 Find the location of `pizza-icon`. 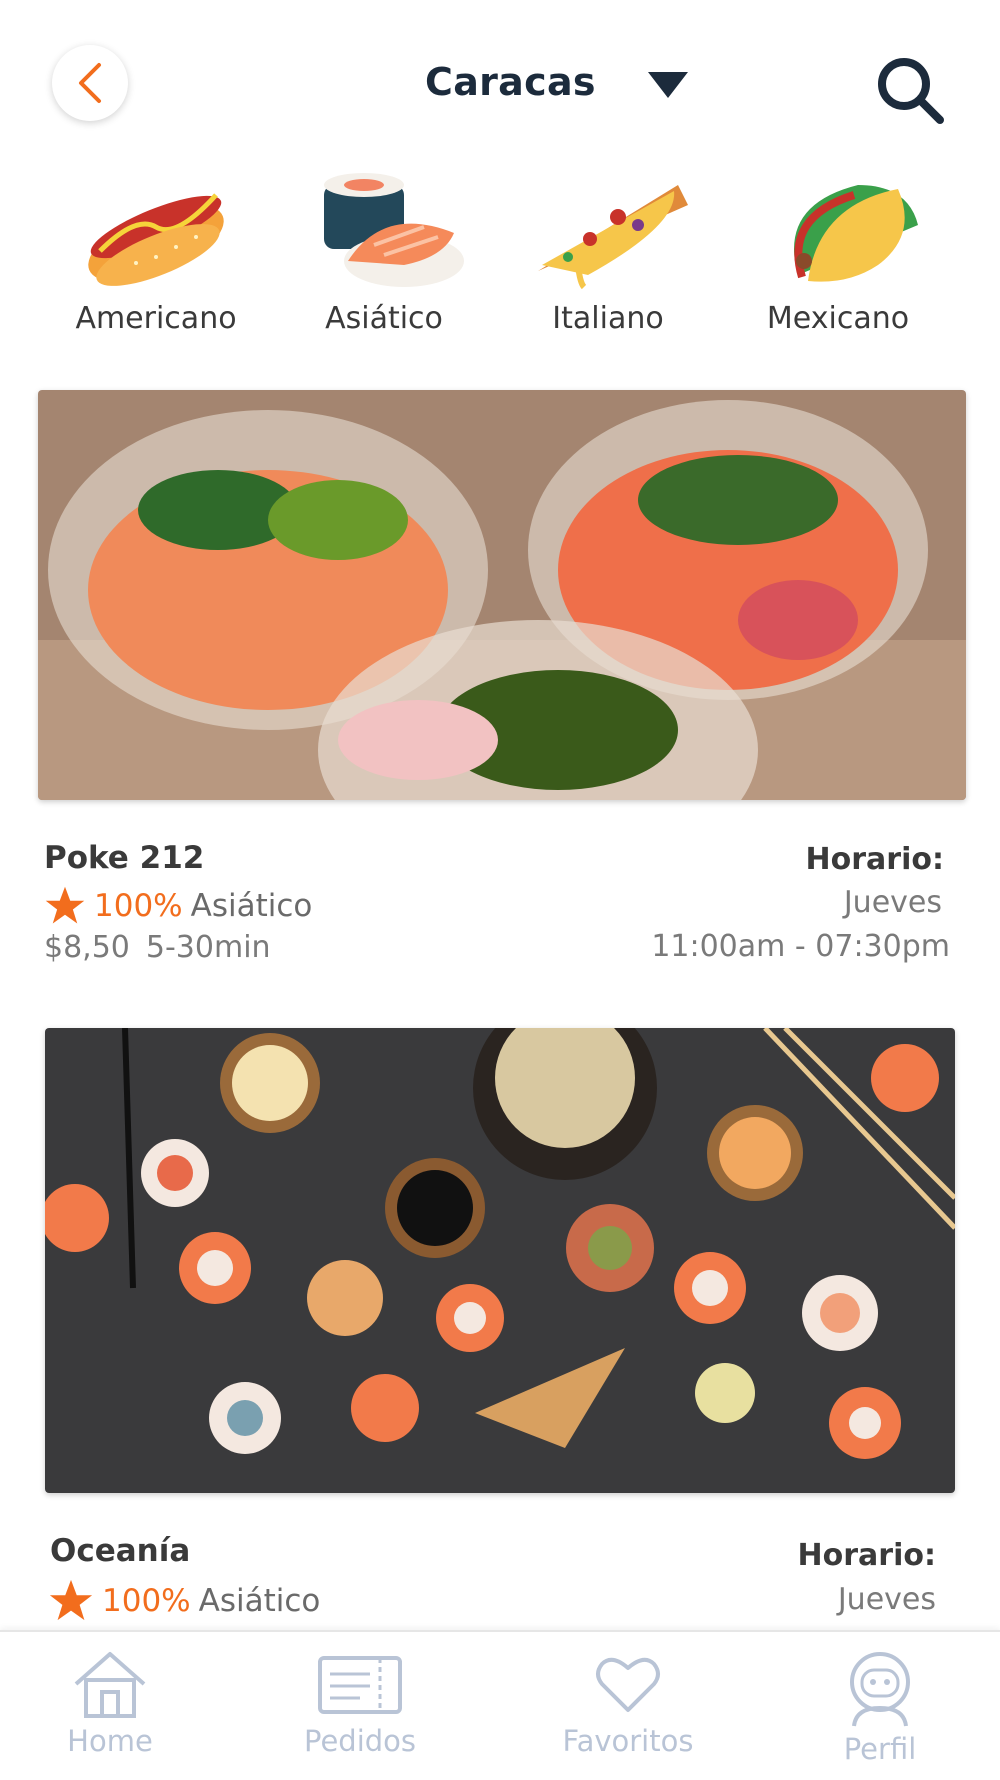

pizza-icon is located at coordinates (613, 237).